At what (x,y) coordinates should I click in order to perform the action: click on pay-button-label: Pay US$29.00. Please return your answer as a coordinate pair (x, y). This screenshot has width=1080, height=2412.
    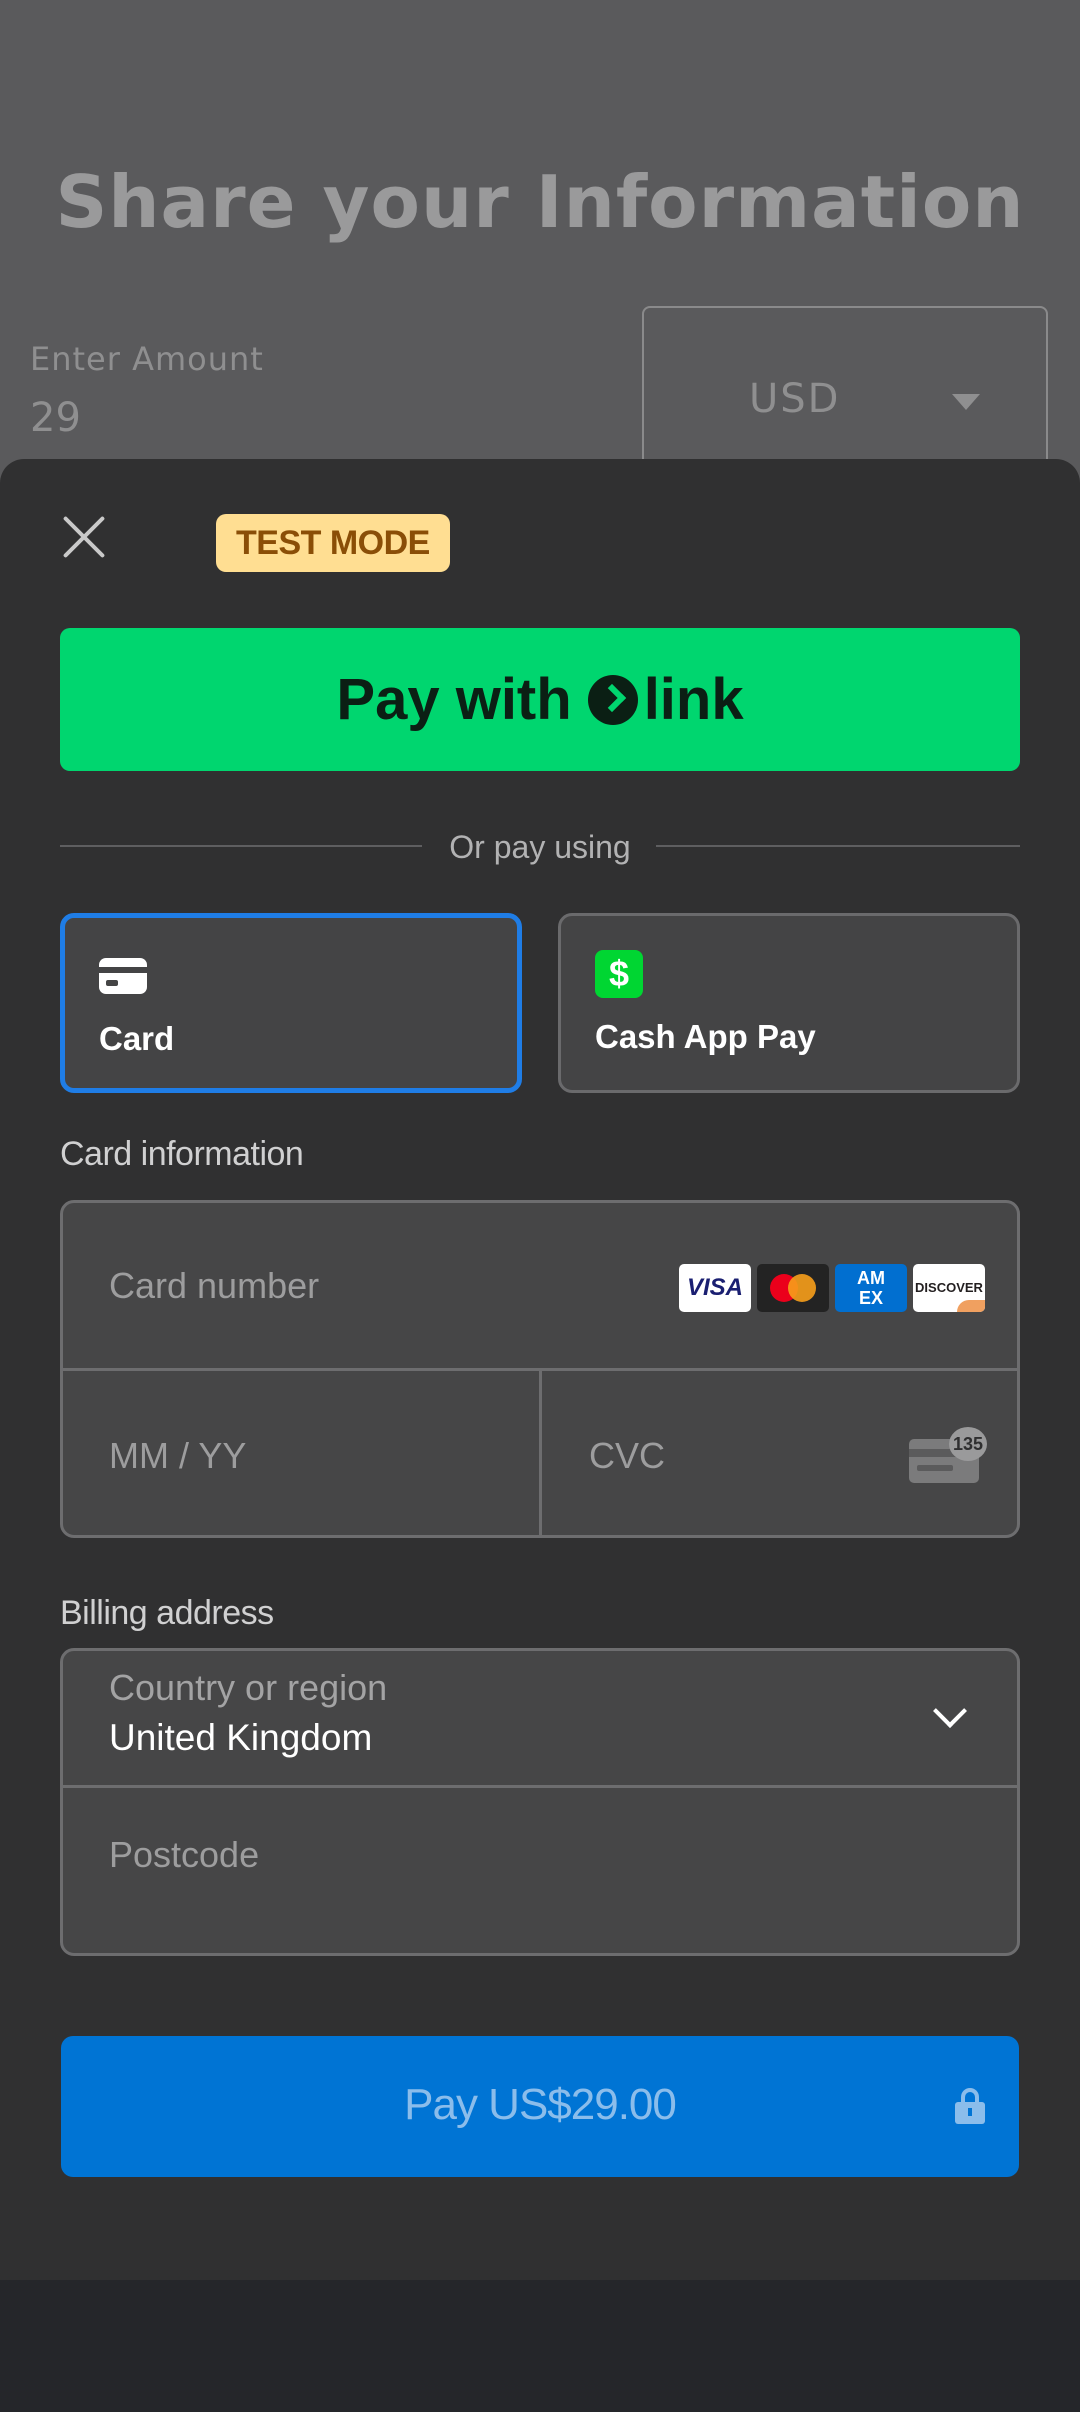
    Looking at the image, I should click on (540, 2104).